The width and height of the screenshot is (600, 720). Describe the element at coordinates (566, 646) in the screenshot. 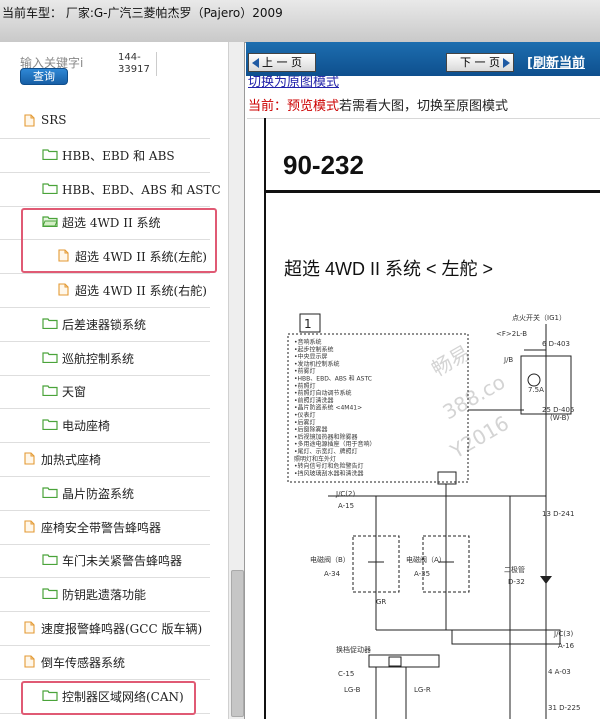

I see `diagram-label-a16: A-16` at that location.